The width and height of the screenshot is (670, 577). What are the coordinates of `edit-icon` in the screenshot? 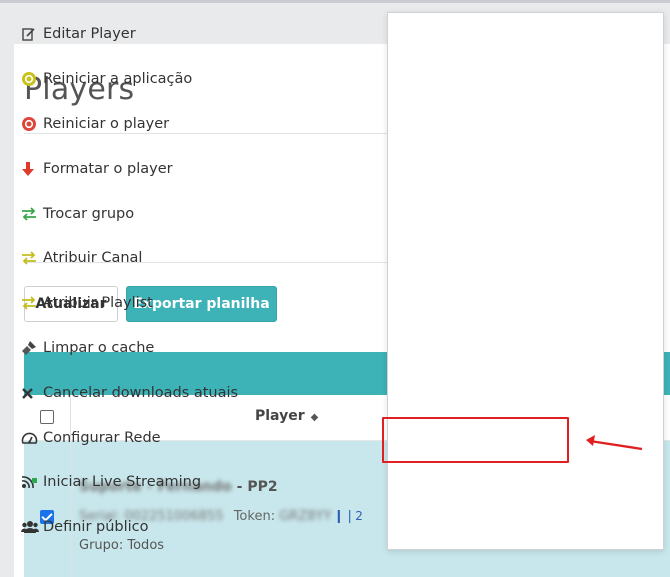 It's located at (30, 34).